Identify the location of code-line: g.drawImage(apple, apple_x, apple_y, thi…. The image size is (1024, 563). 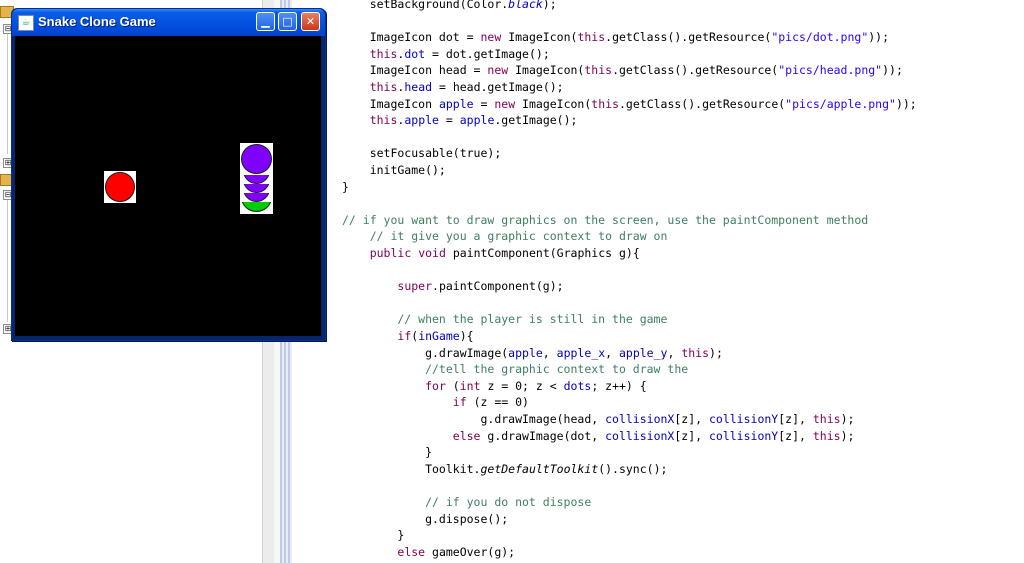
(532, 353).